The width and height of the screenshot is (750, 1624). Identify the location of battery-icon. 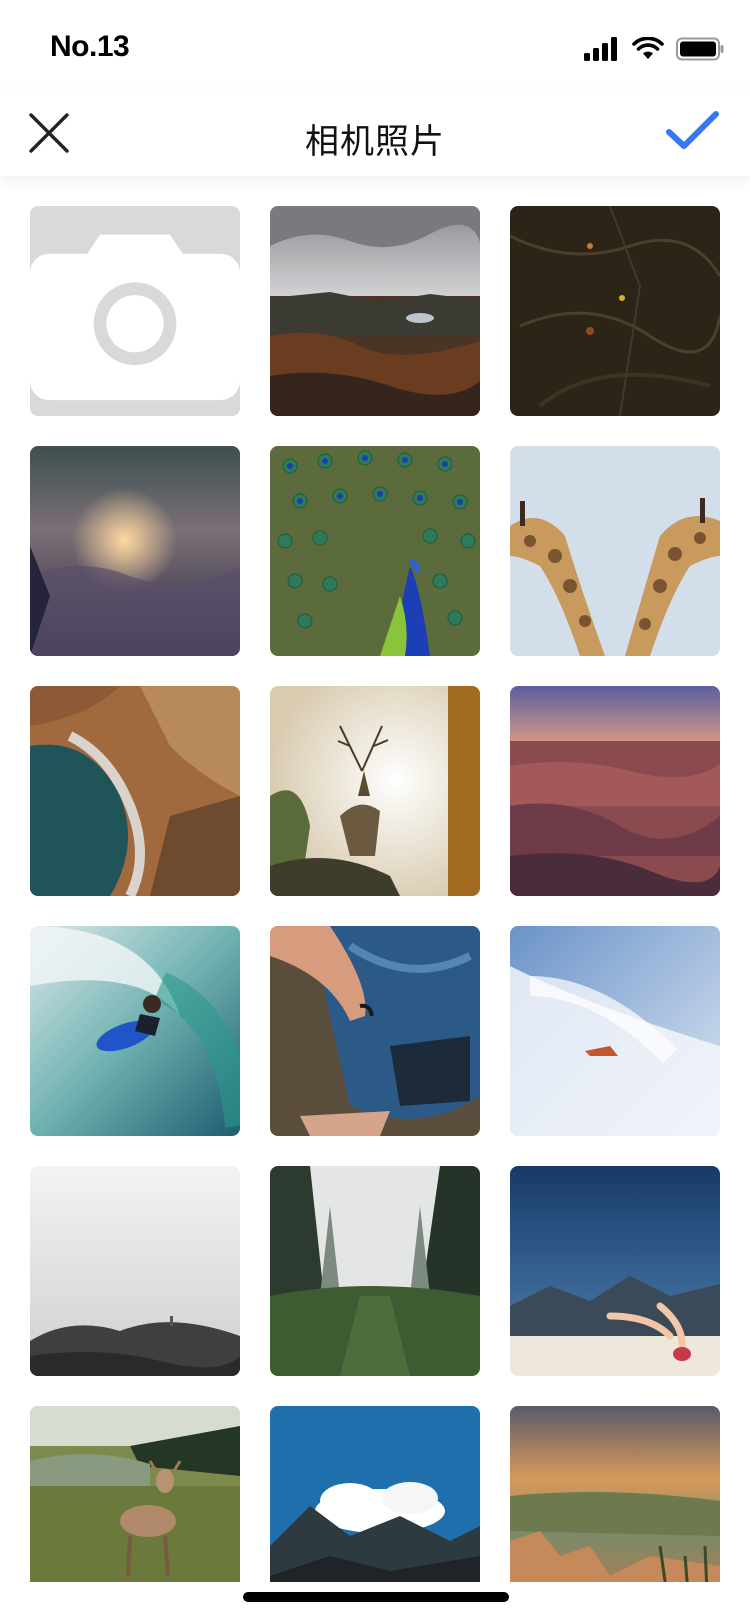
(700, 49).